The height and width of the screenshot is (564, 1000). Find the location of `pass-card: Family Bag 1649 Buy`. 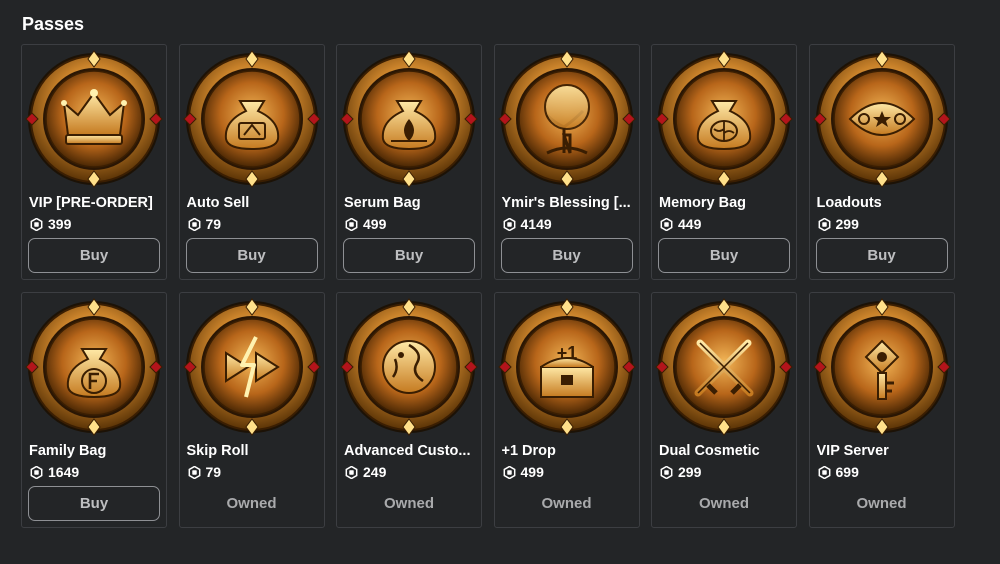

pass-card: Family Bag 1649 Buy is located at coordinates (94, 410).